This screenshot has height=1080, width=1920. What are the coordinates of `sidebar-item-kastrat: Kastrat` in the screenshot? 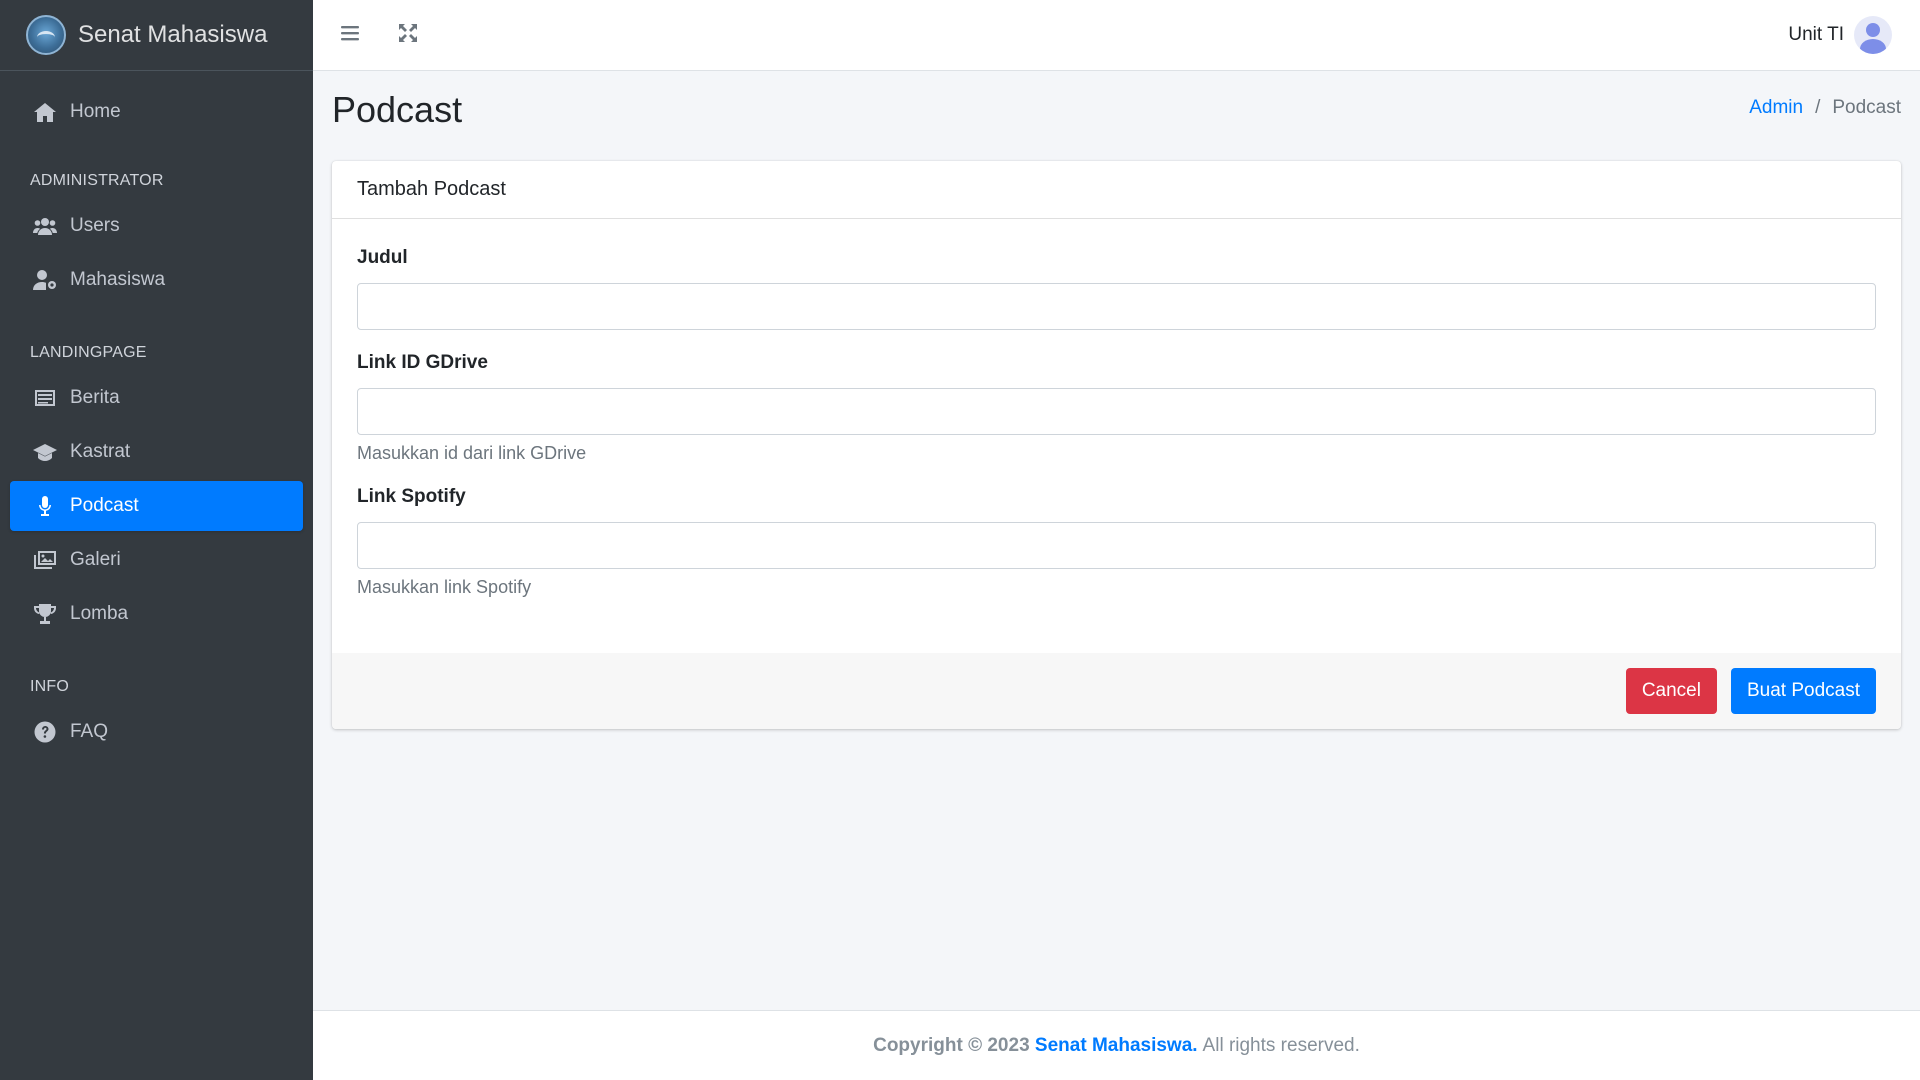 It's located at (156, 452).